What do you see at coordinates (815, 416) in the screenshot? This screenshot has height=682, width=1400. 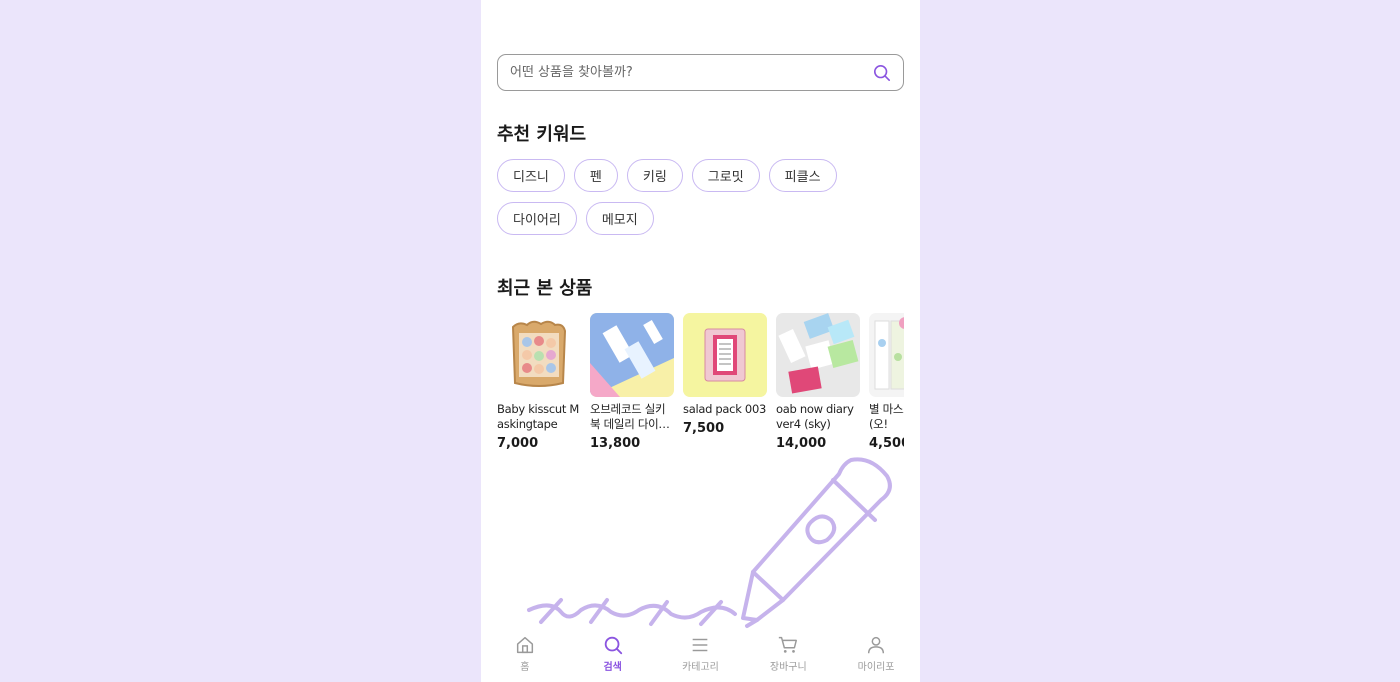 I see `product-name: oab now diary ver4 (sky)` at bounding box center [815, 416].